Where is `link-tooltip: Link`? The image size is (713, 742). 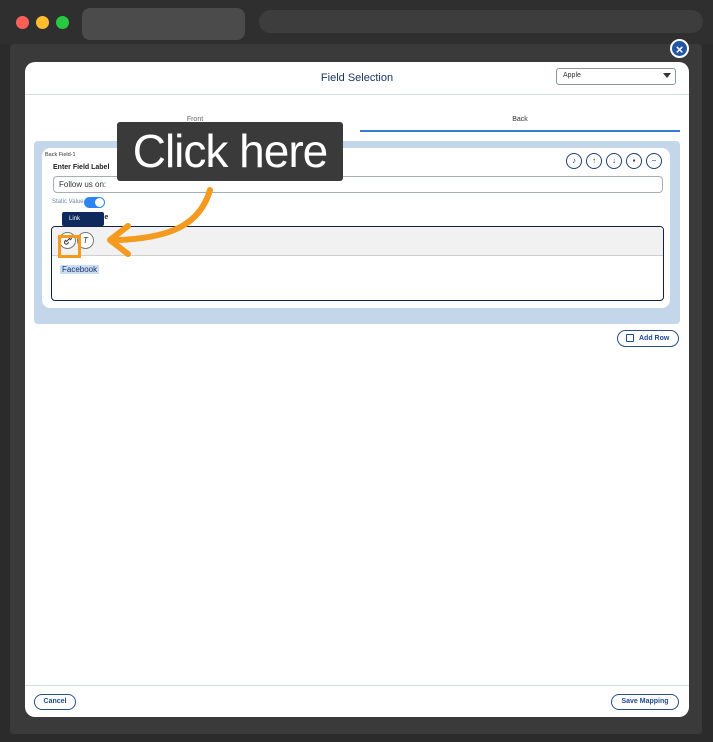 link-tooltip: Link is located at coordinates (83, 219).